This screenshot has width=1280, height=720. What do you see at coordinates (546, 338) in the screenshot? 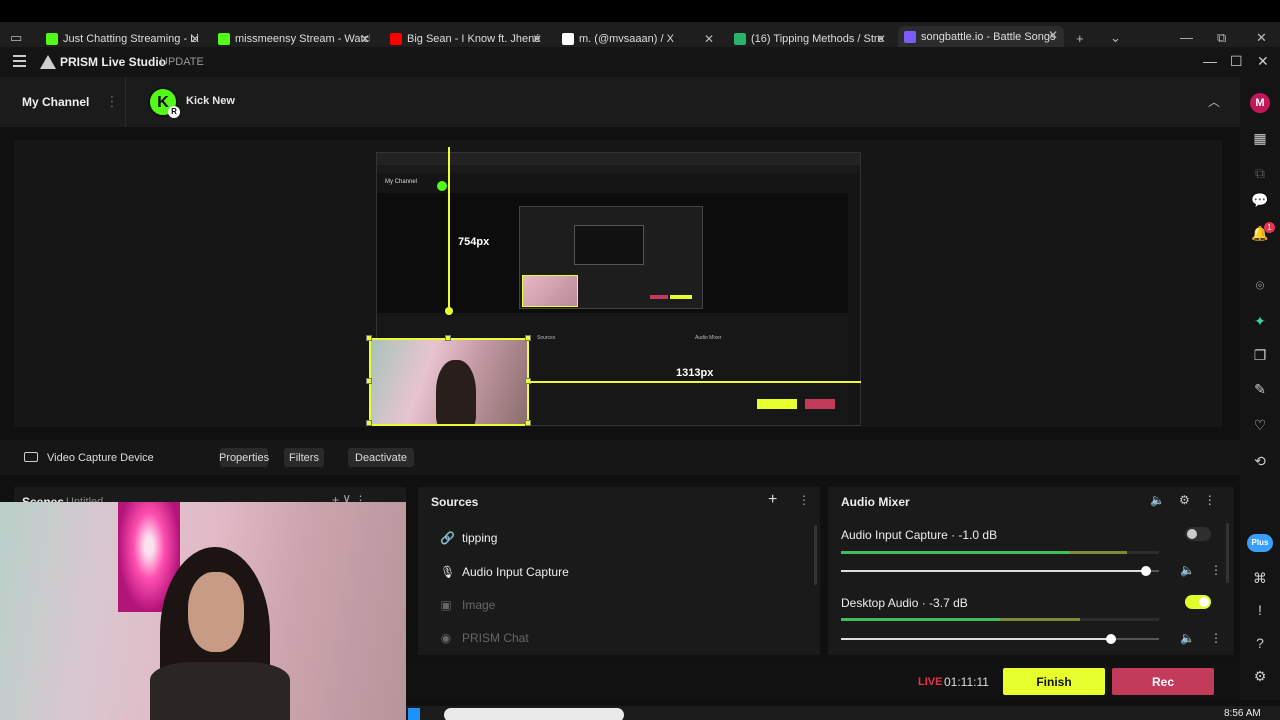
I see `nested-sources-label: Sources` at bounding box center [546, 338].